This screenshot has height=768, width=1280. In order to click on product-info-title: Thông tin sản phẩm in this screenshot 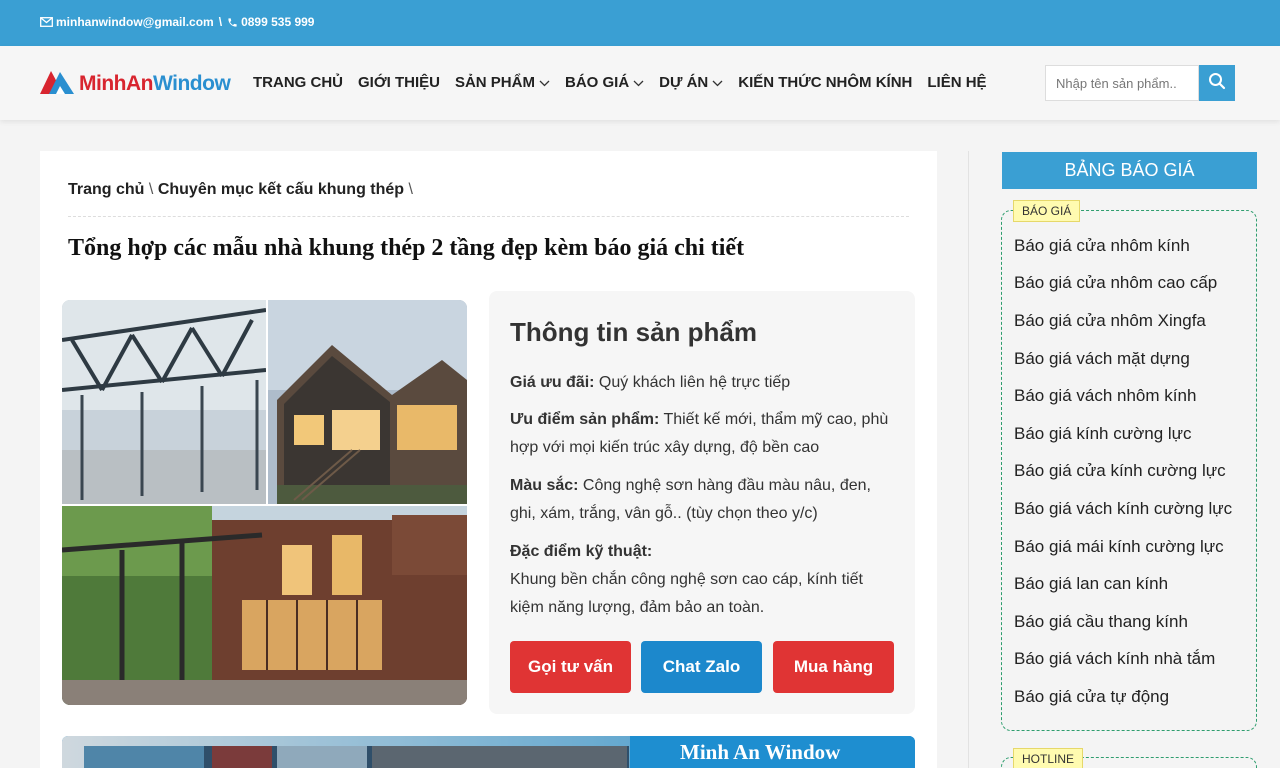, I will do `click(633, 332)`.